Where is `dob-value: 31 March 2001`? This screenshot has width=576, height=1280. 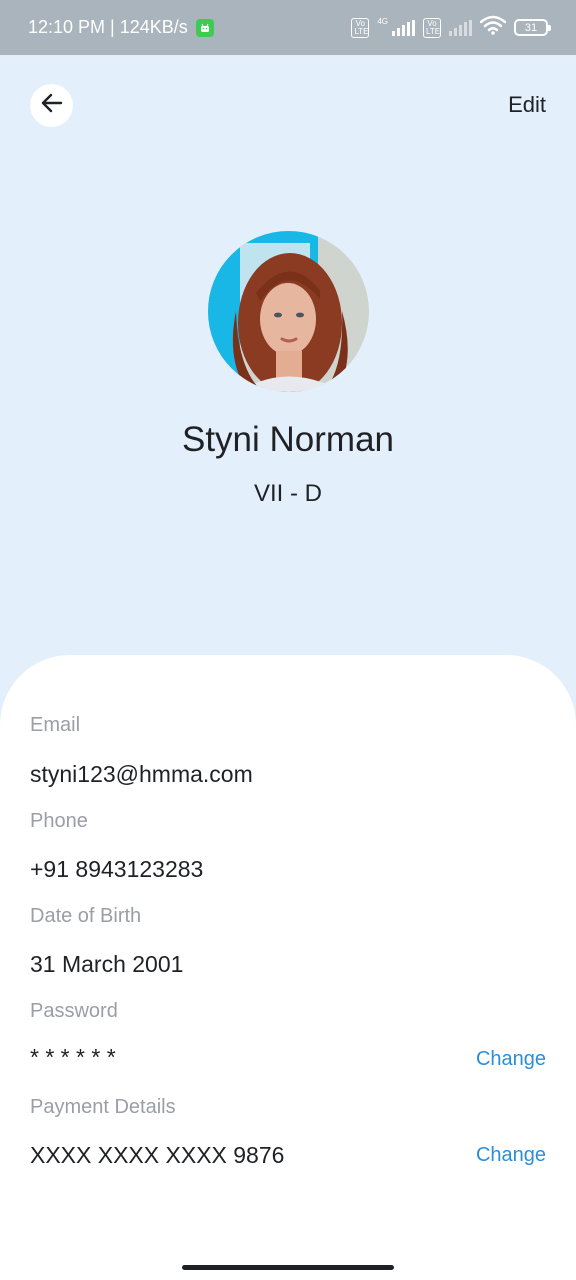
dob-value: 31 March 2001 is located at coordinates (107, 964).